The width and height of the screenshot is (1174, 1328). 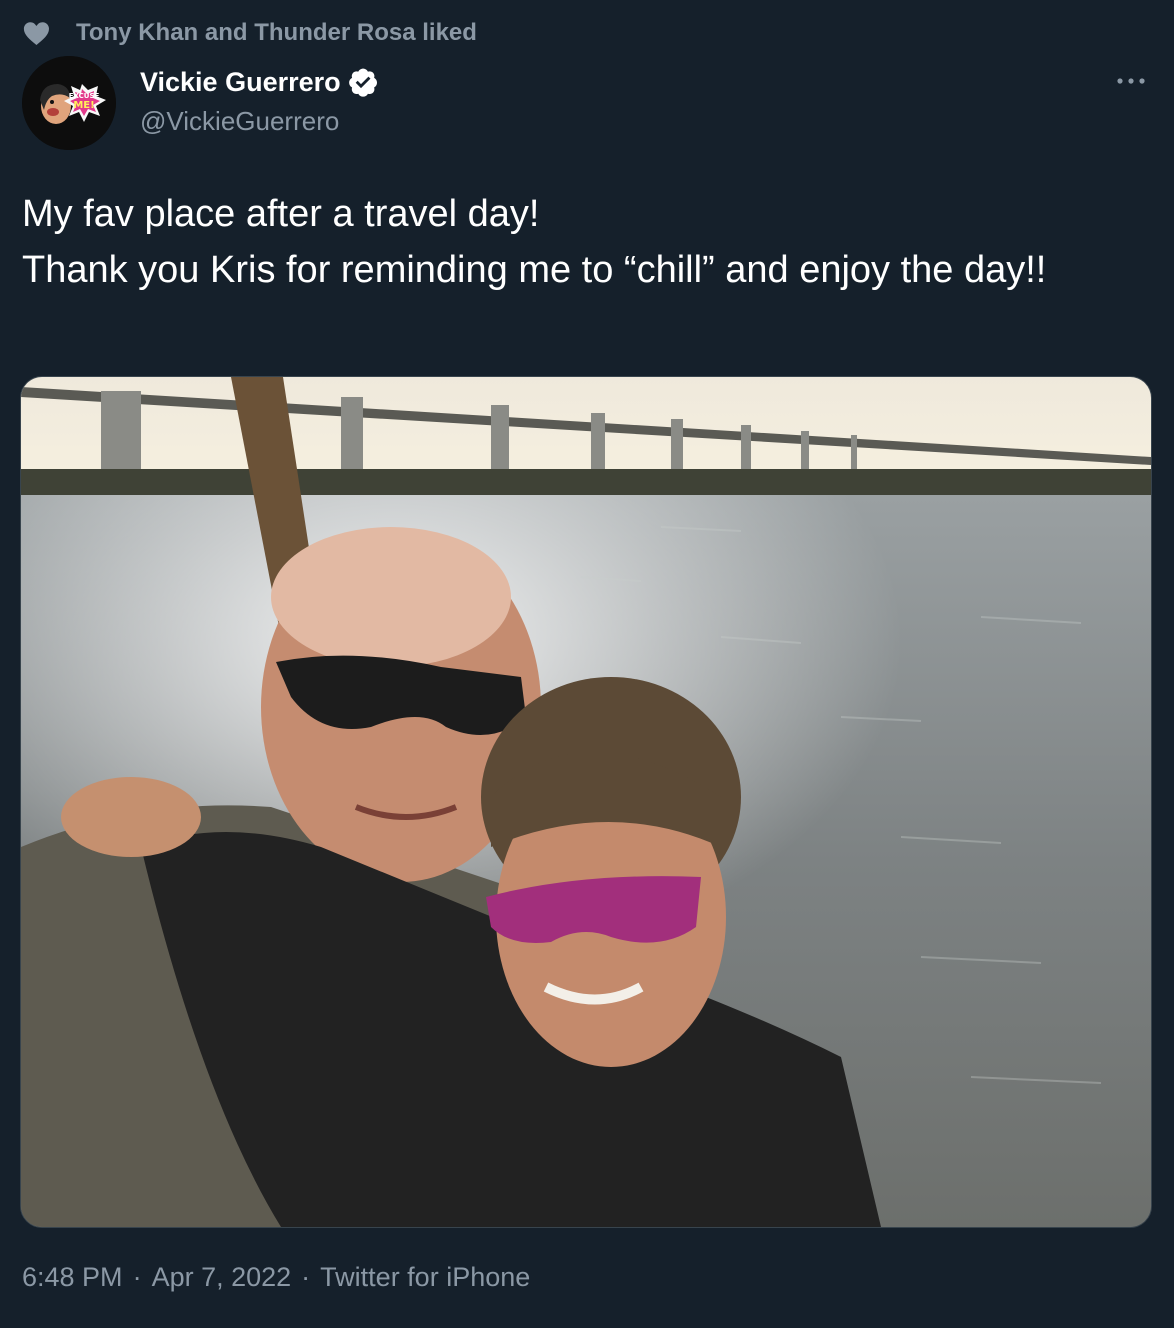 I want to click on avatar-text-top: EXCUSE, so click(x=84, y=96).